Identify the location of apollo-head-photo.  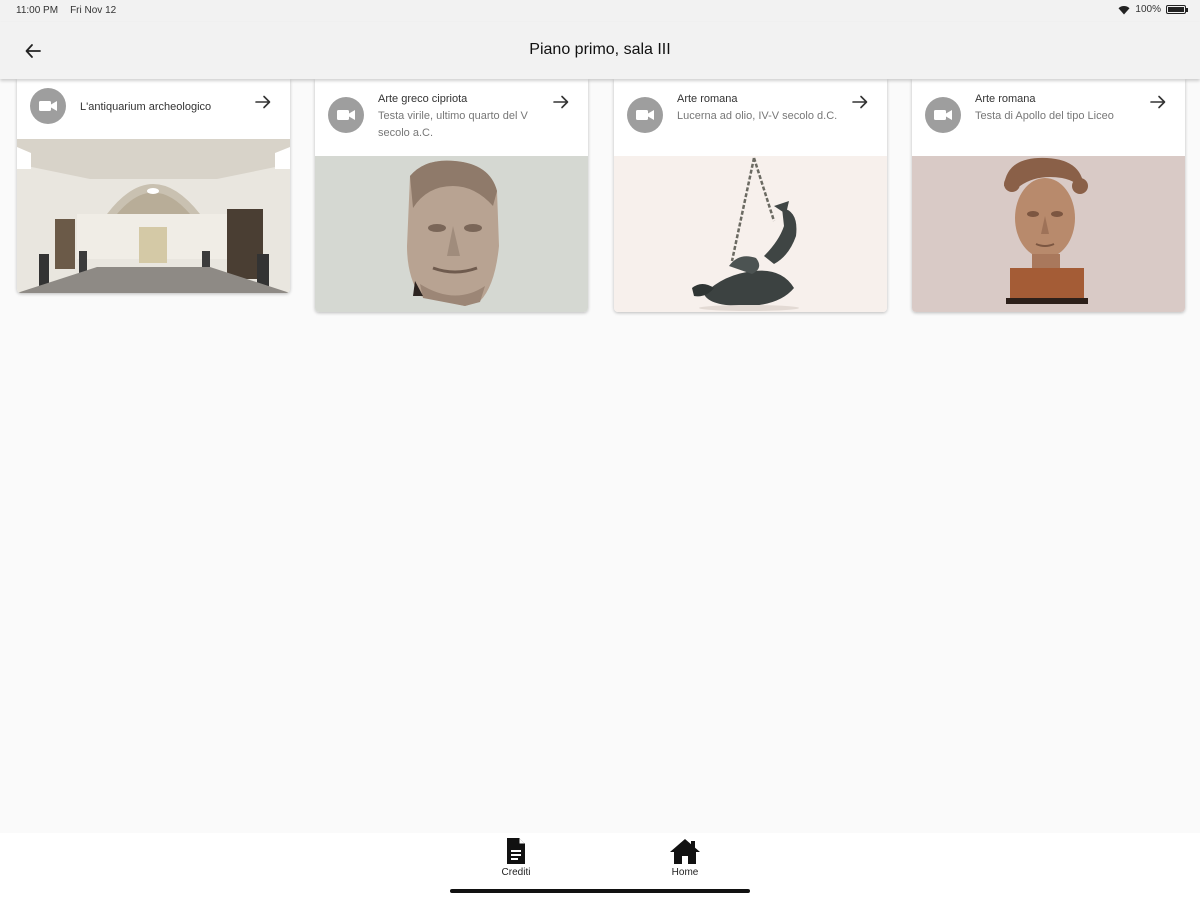
(1048, 234).